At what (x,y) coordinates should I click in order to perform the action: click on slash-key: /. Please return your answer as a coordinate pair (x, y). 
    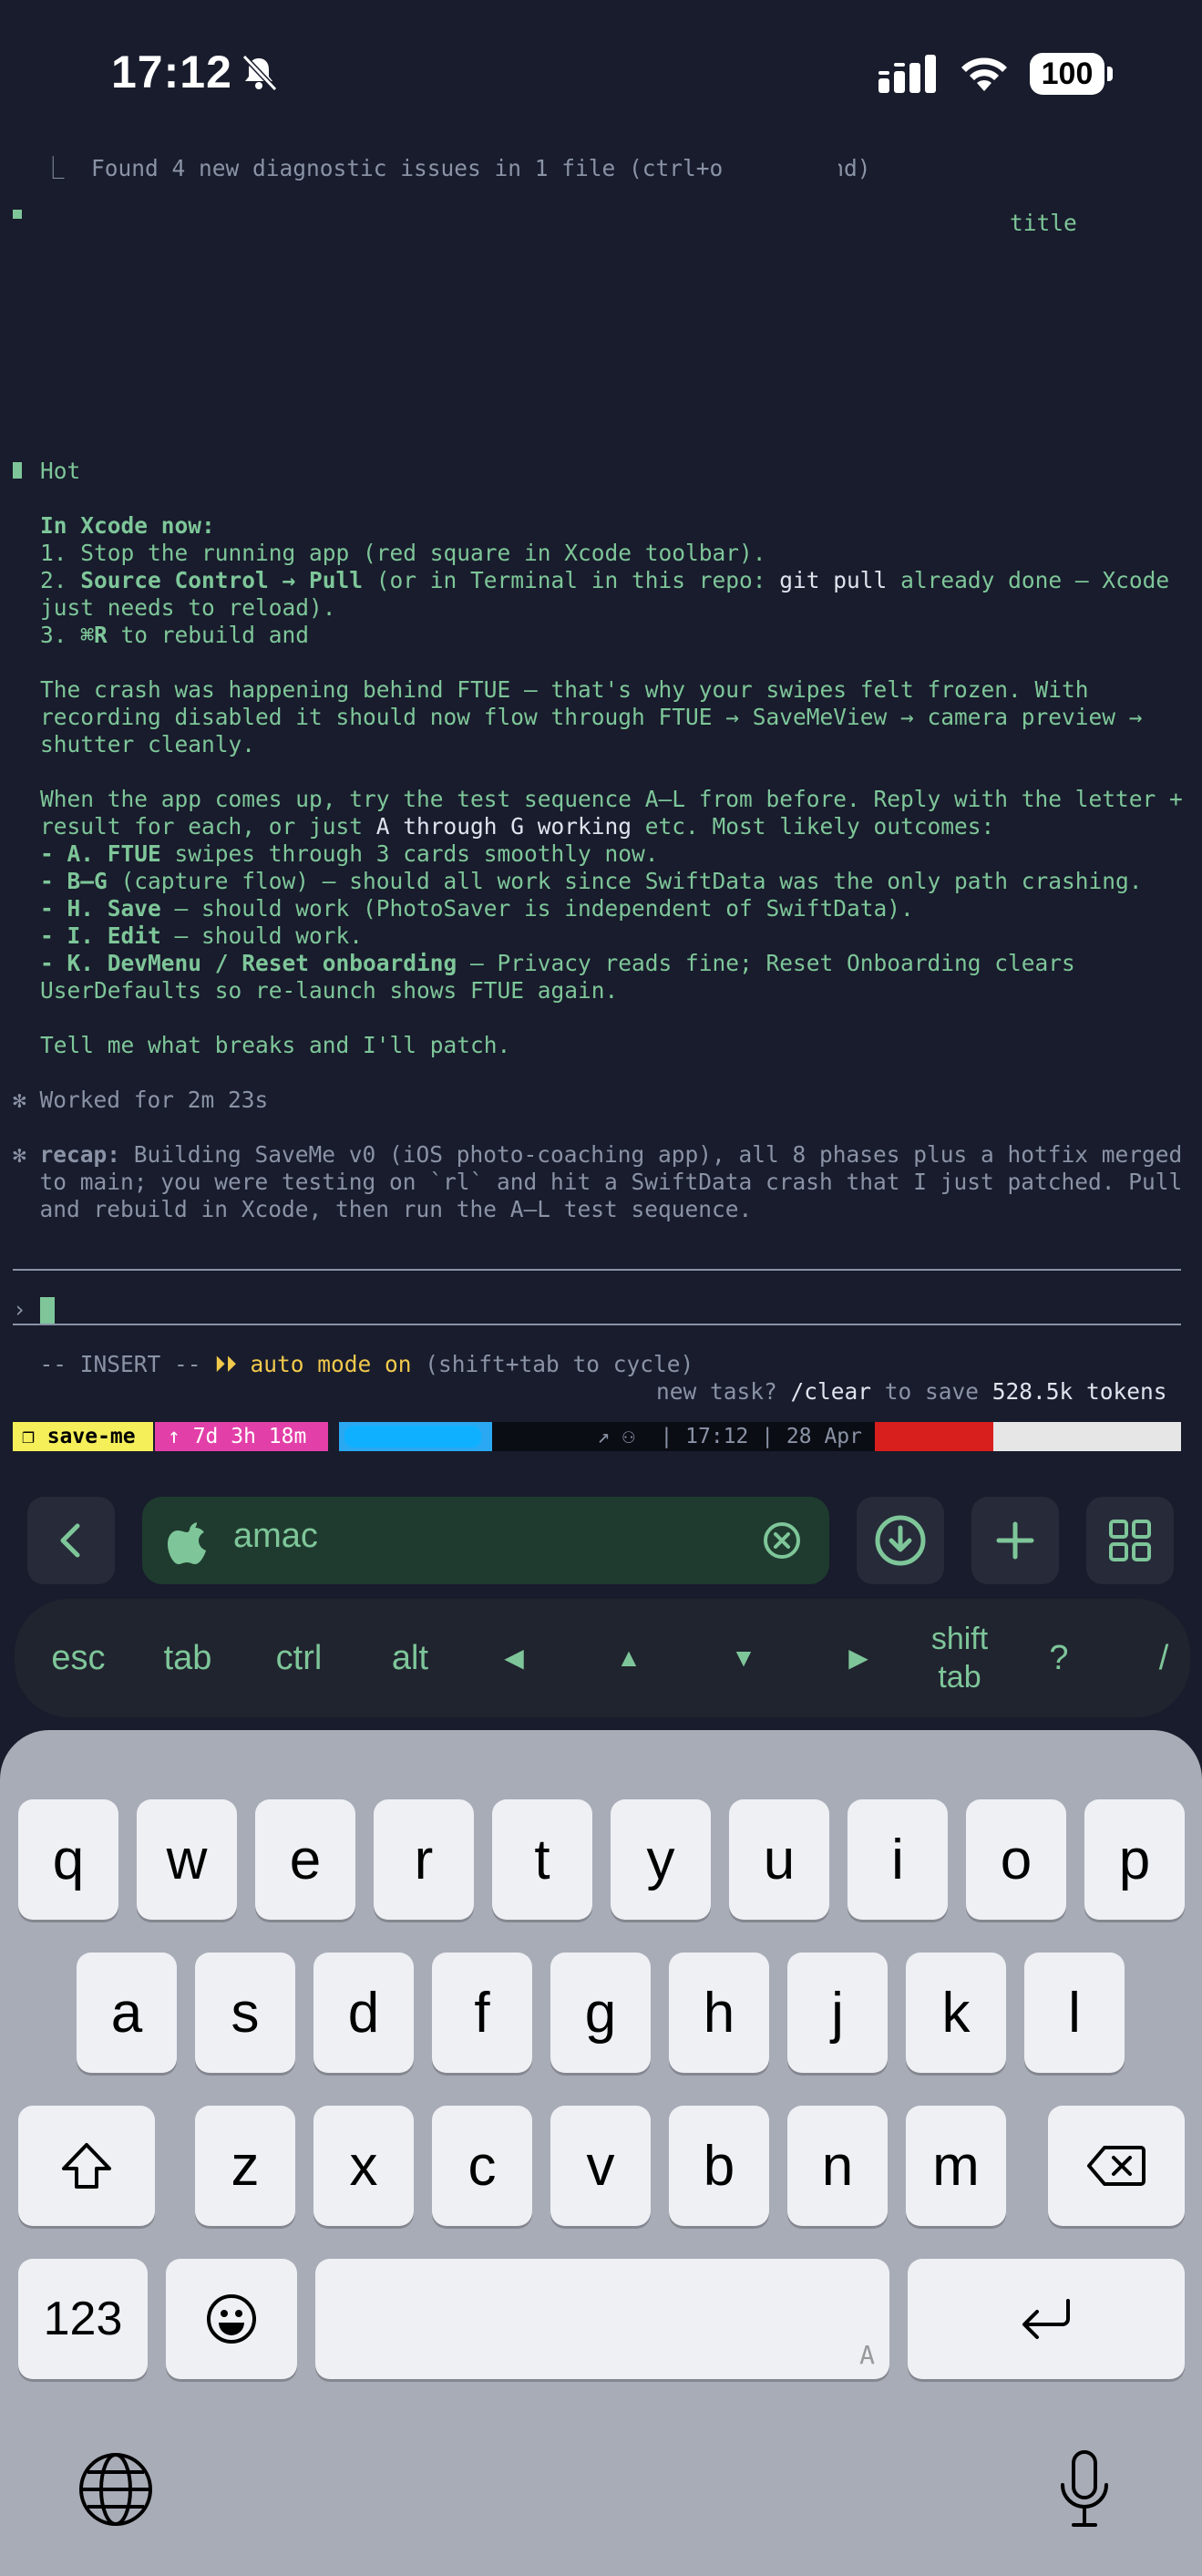
    Looking at the image, I should click on (1164, 1658).